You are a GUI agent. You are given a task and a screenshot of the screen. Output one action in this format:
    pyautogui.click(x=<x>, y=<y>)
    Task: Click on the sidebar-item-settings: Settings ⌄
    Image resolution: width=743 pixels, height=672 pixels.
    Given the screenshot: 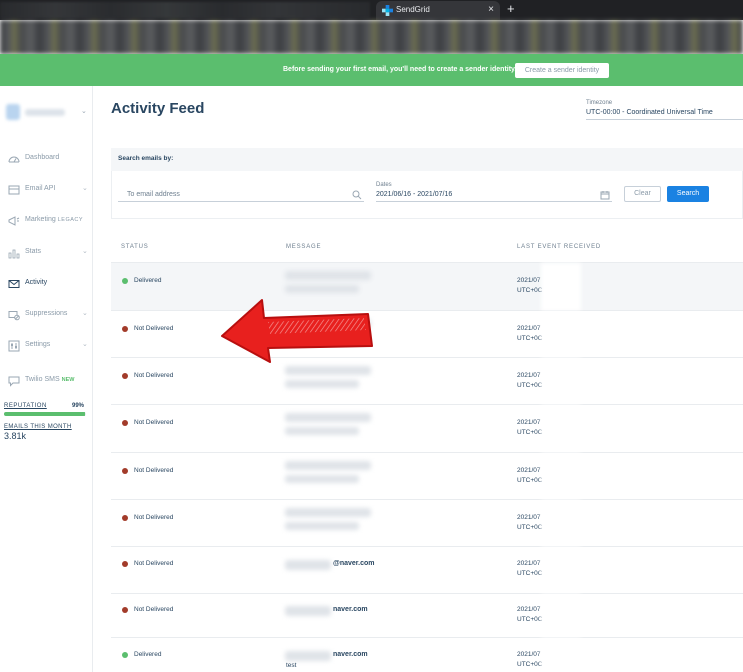 What is the action you would take?
    pyautogui.click(x=50, y=346)
    